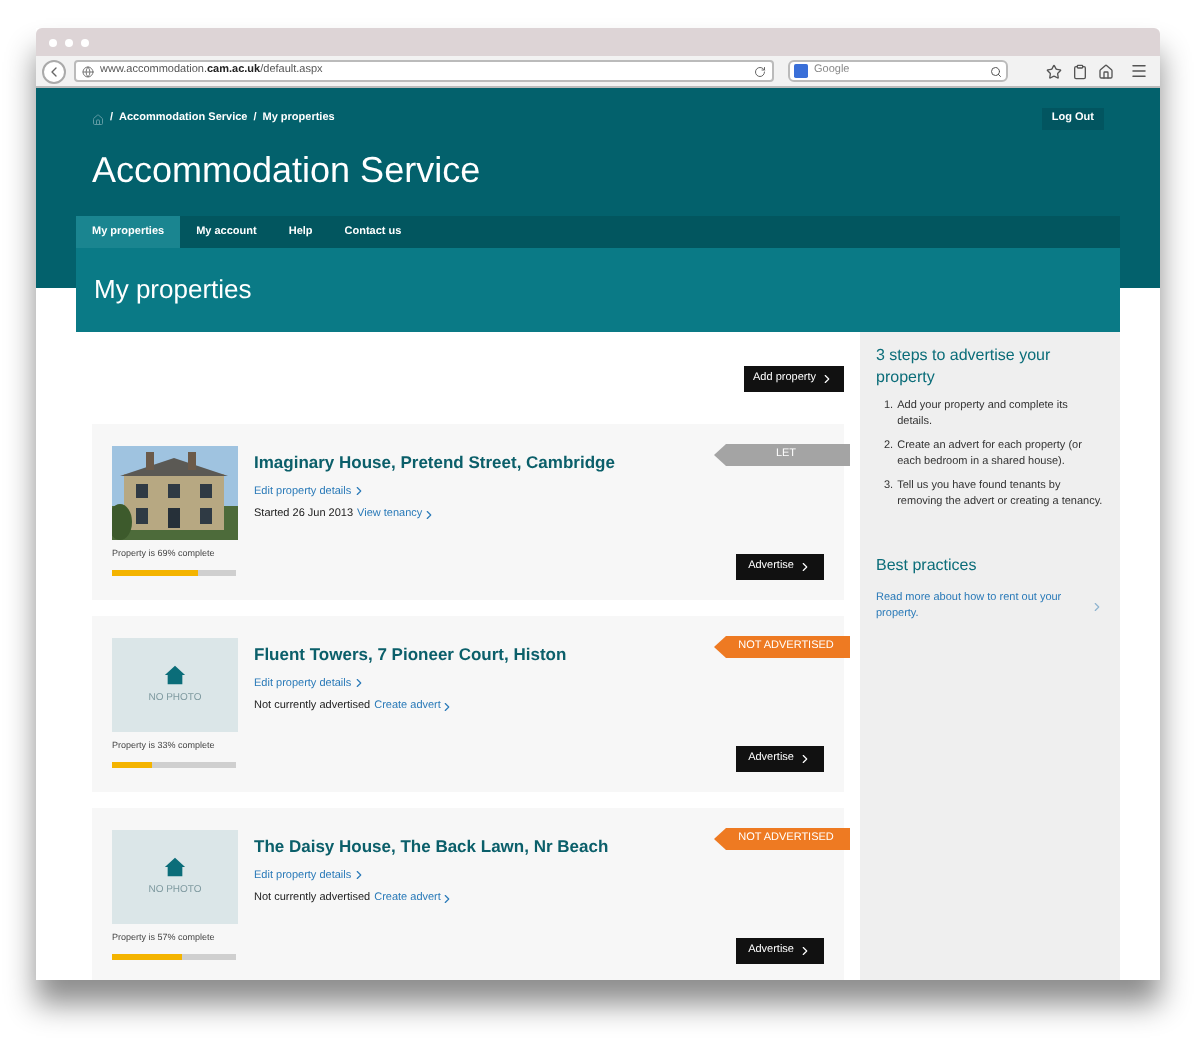  I want to click on steps-title: 3 steps to advertise your property, so click(964, 366).